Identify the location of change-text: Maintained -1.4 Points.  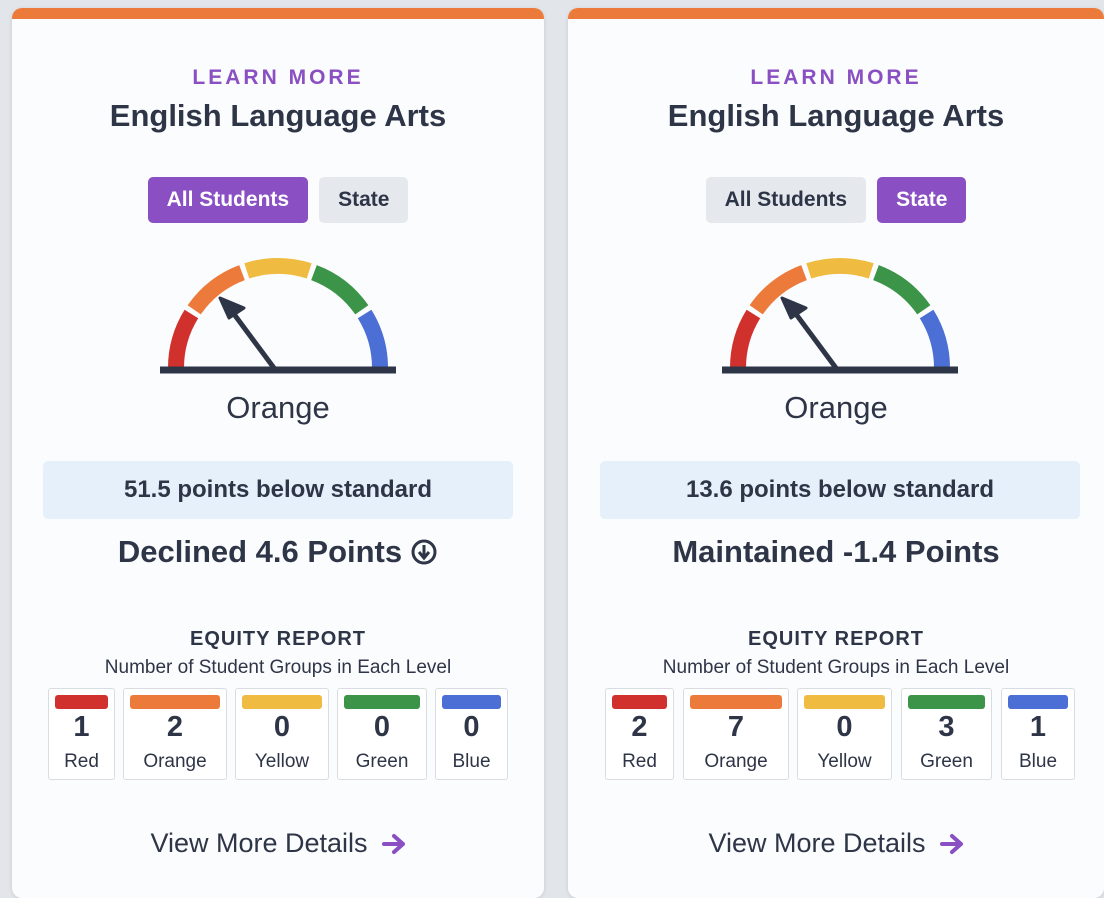
(836, 551).